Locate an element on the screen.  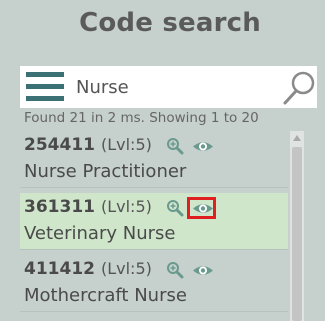
code-line: 361311 (Lvl:5) is located at coordinates (88, 207).